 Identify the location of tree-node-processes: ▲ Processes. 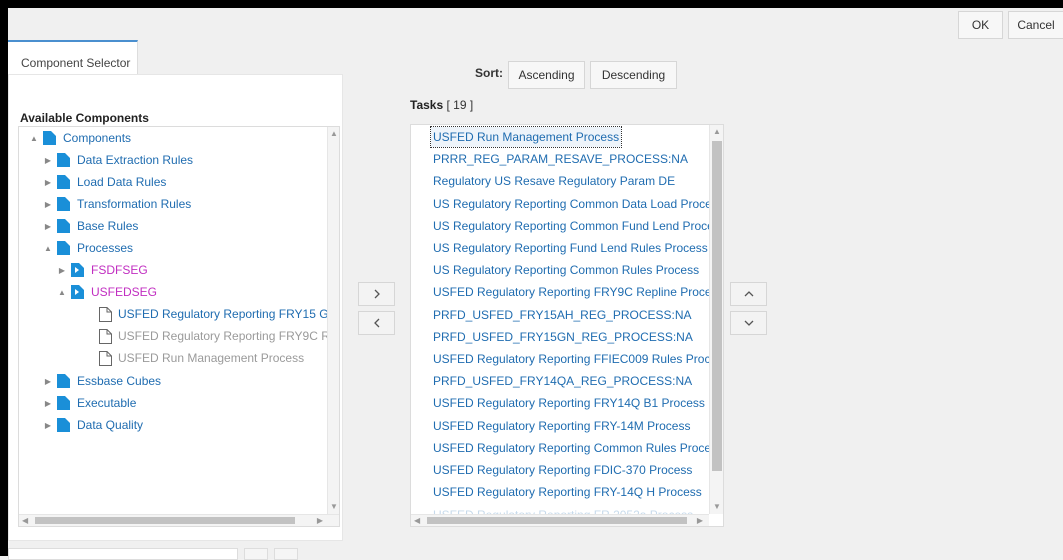
(88, 248).